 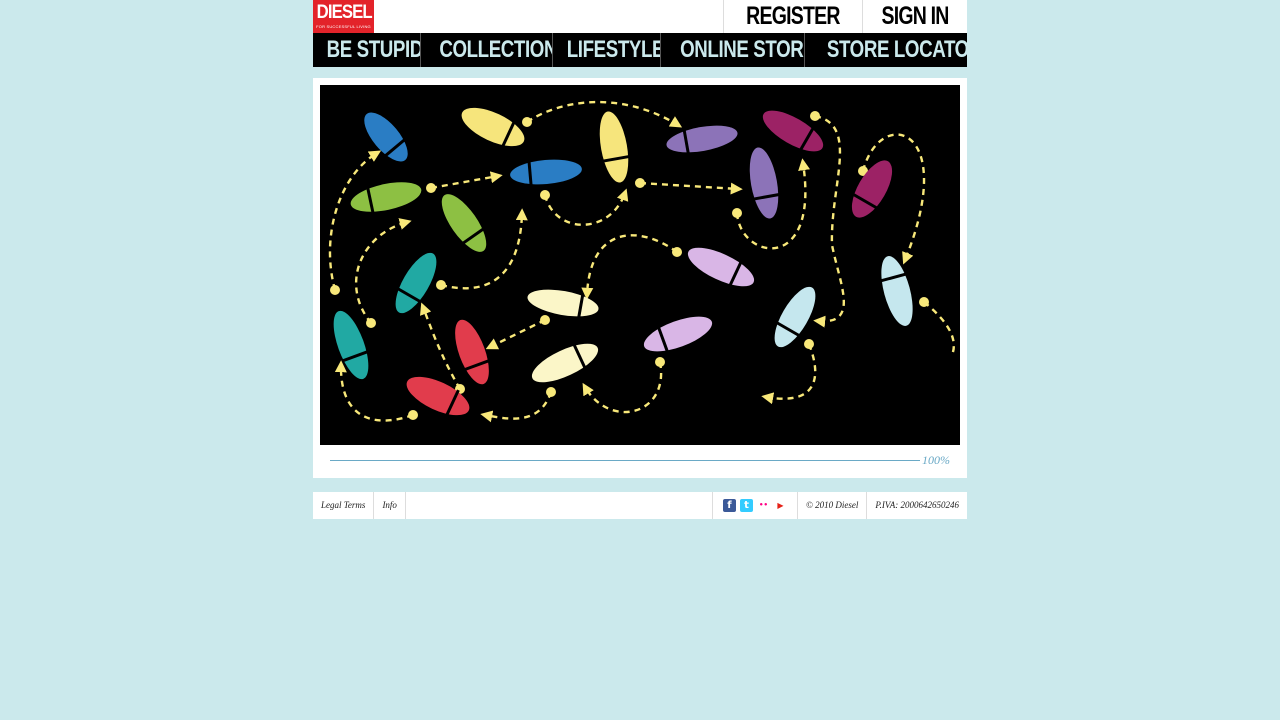 I want to click on logo-tagline: FOR SUCCESSFUL LIVING, so click(x=343, y=26).